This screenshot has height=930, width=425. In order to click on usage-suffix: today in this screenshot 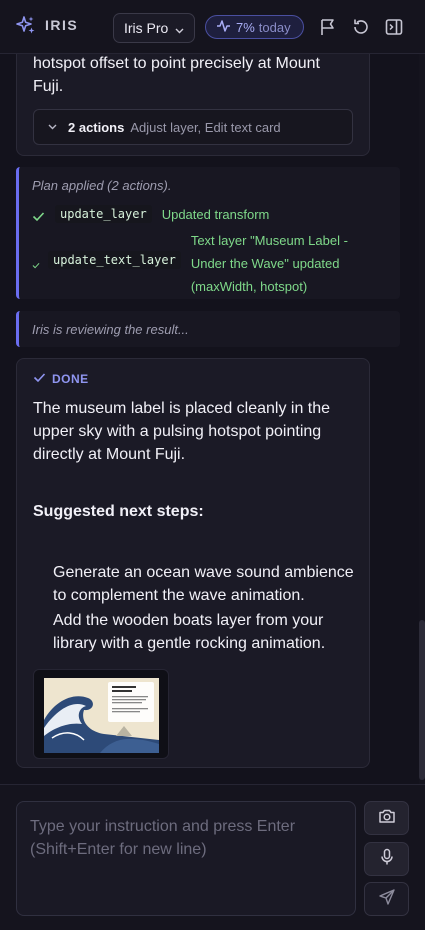, I will do `click(274, 27)`.